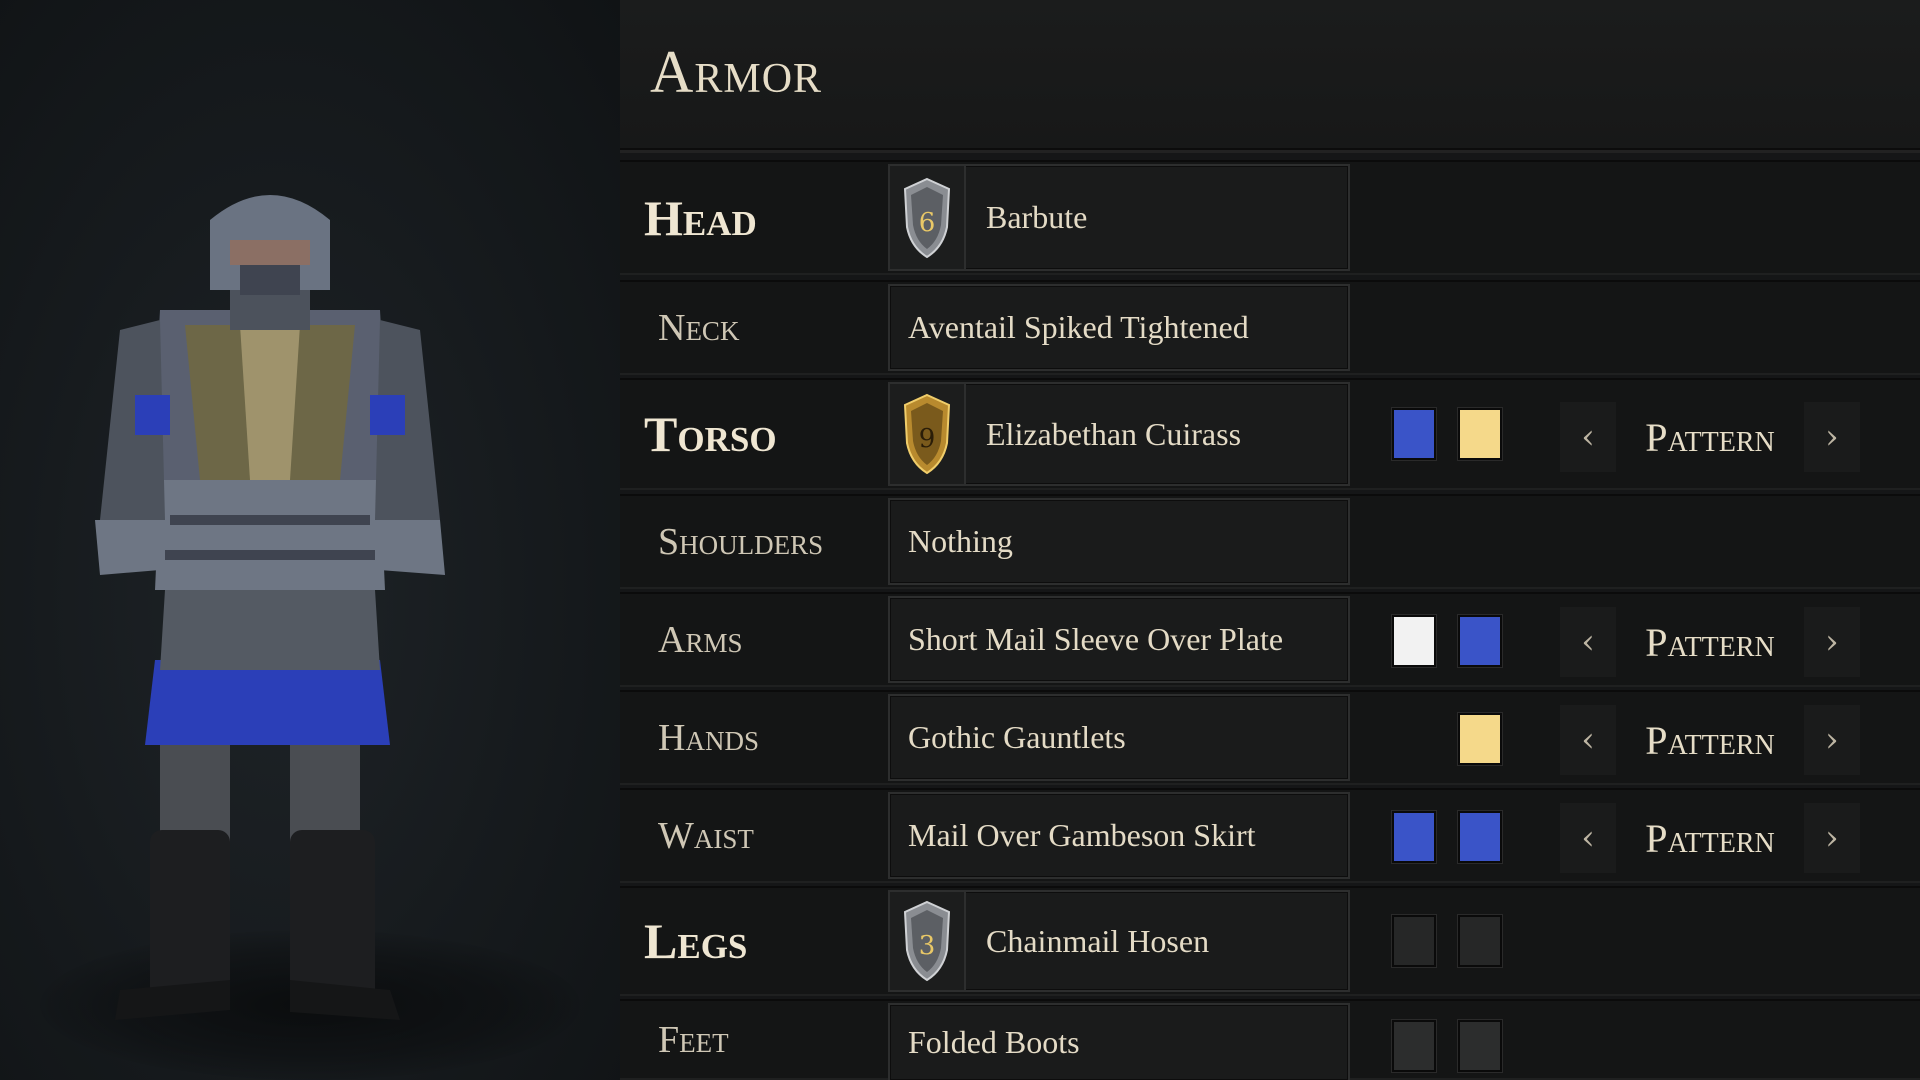 The image size is (1920, 1080). I want to click on tier-badge: 3, so click(928, 941).